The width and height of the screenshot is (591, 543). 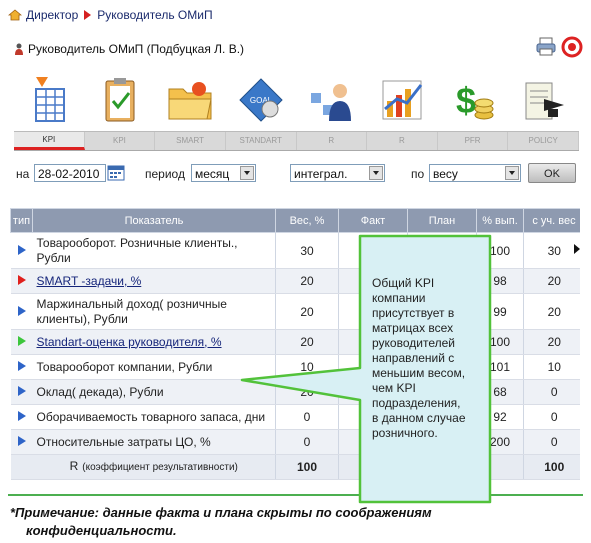 What do you see at coordinates (416, 403) in the screenshot?
I see `callout-line: подразделения,` at bounding box center [416, 403].